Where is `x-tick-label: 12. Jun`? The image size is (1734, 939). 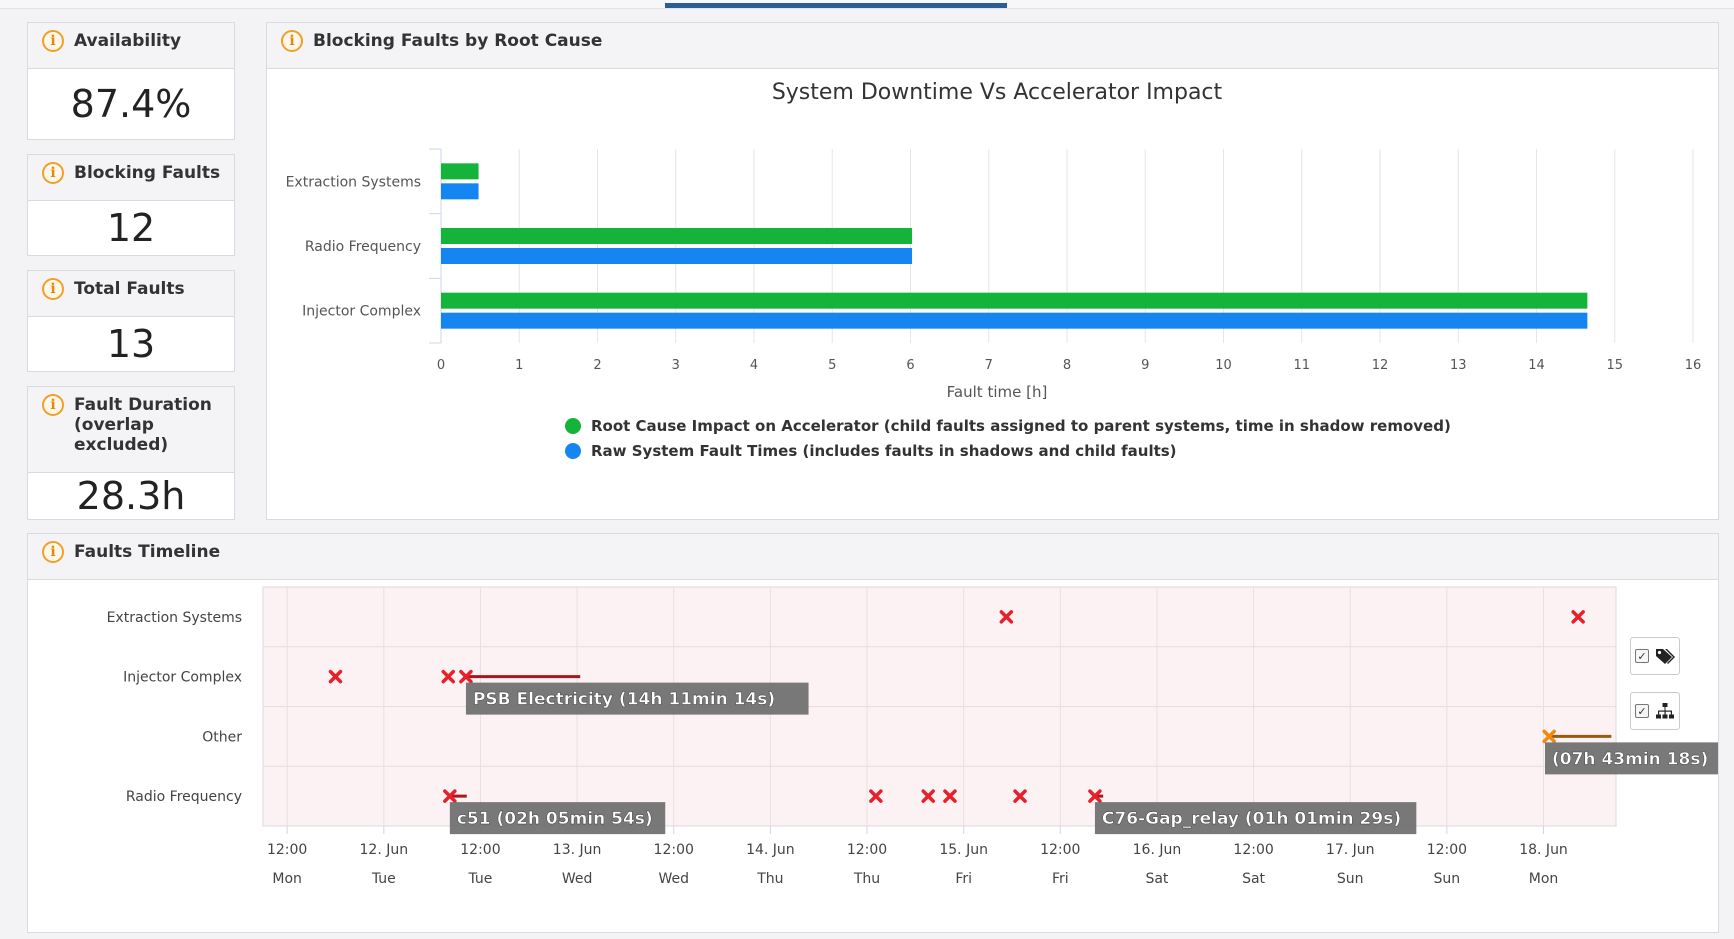
x-tick-label: 12. Jun is located at coordinates (384, 850).